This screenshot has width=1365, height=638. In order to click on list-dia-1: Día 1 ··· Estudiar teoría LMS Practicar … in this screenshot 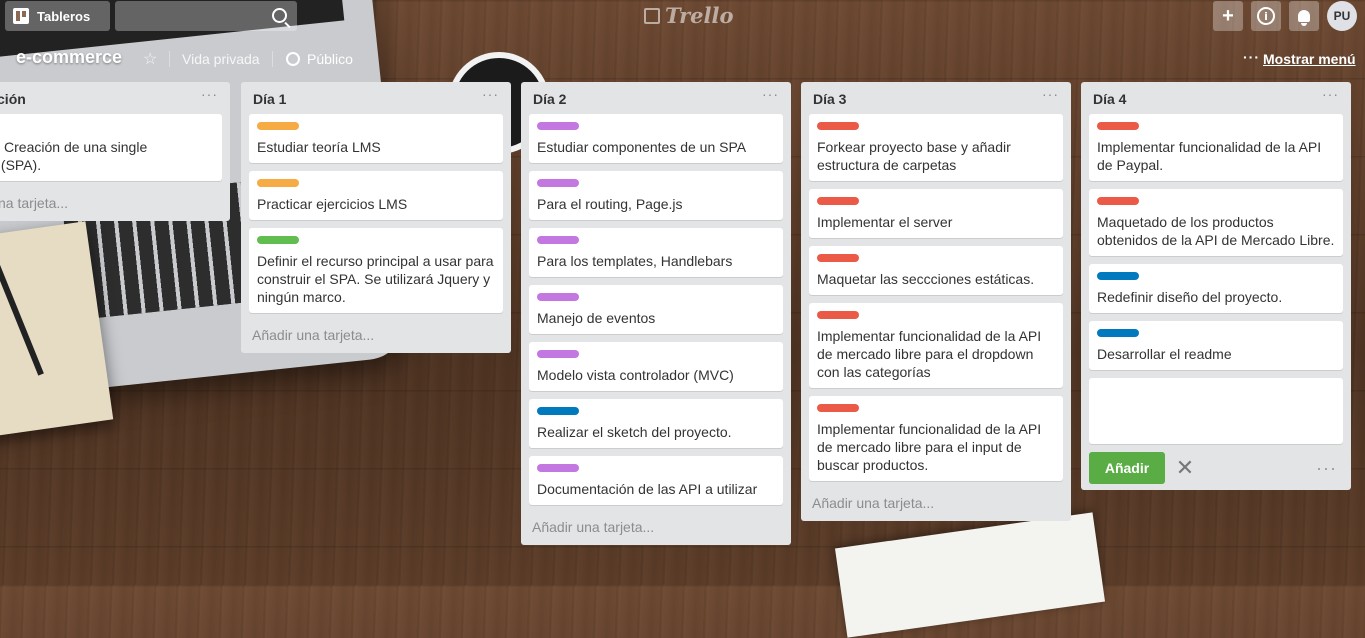, I will do `click(376, 217)`.